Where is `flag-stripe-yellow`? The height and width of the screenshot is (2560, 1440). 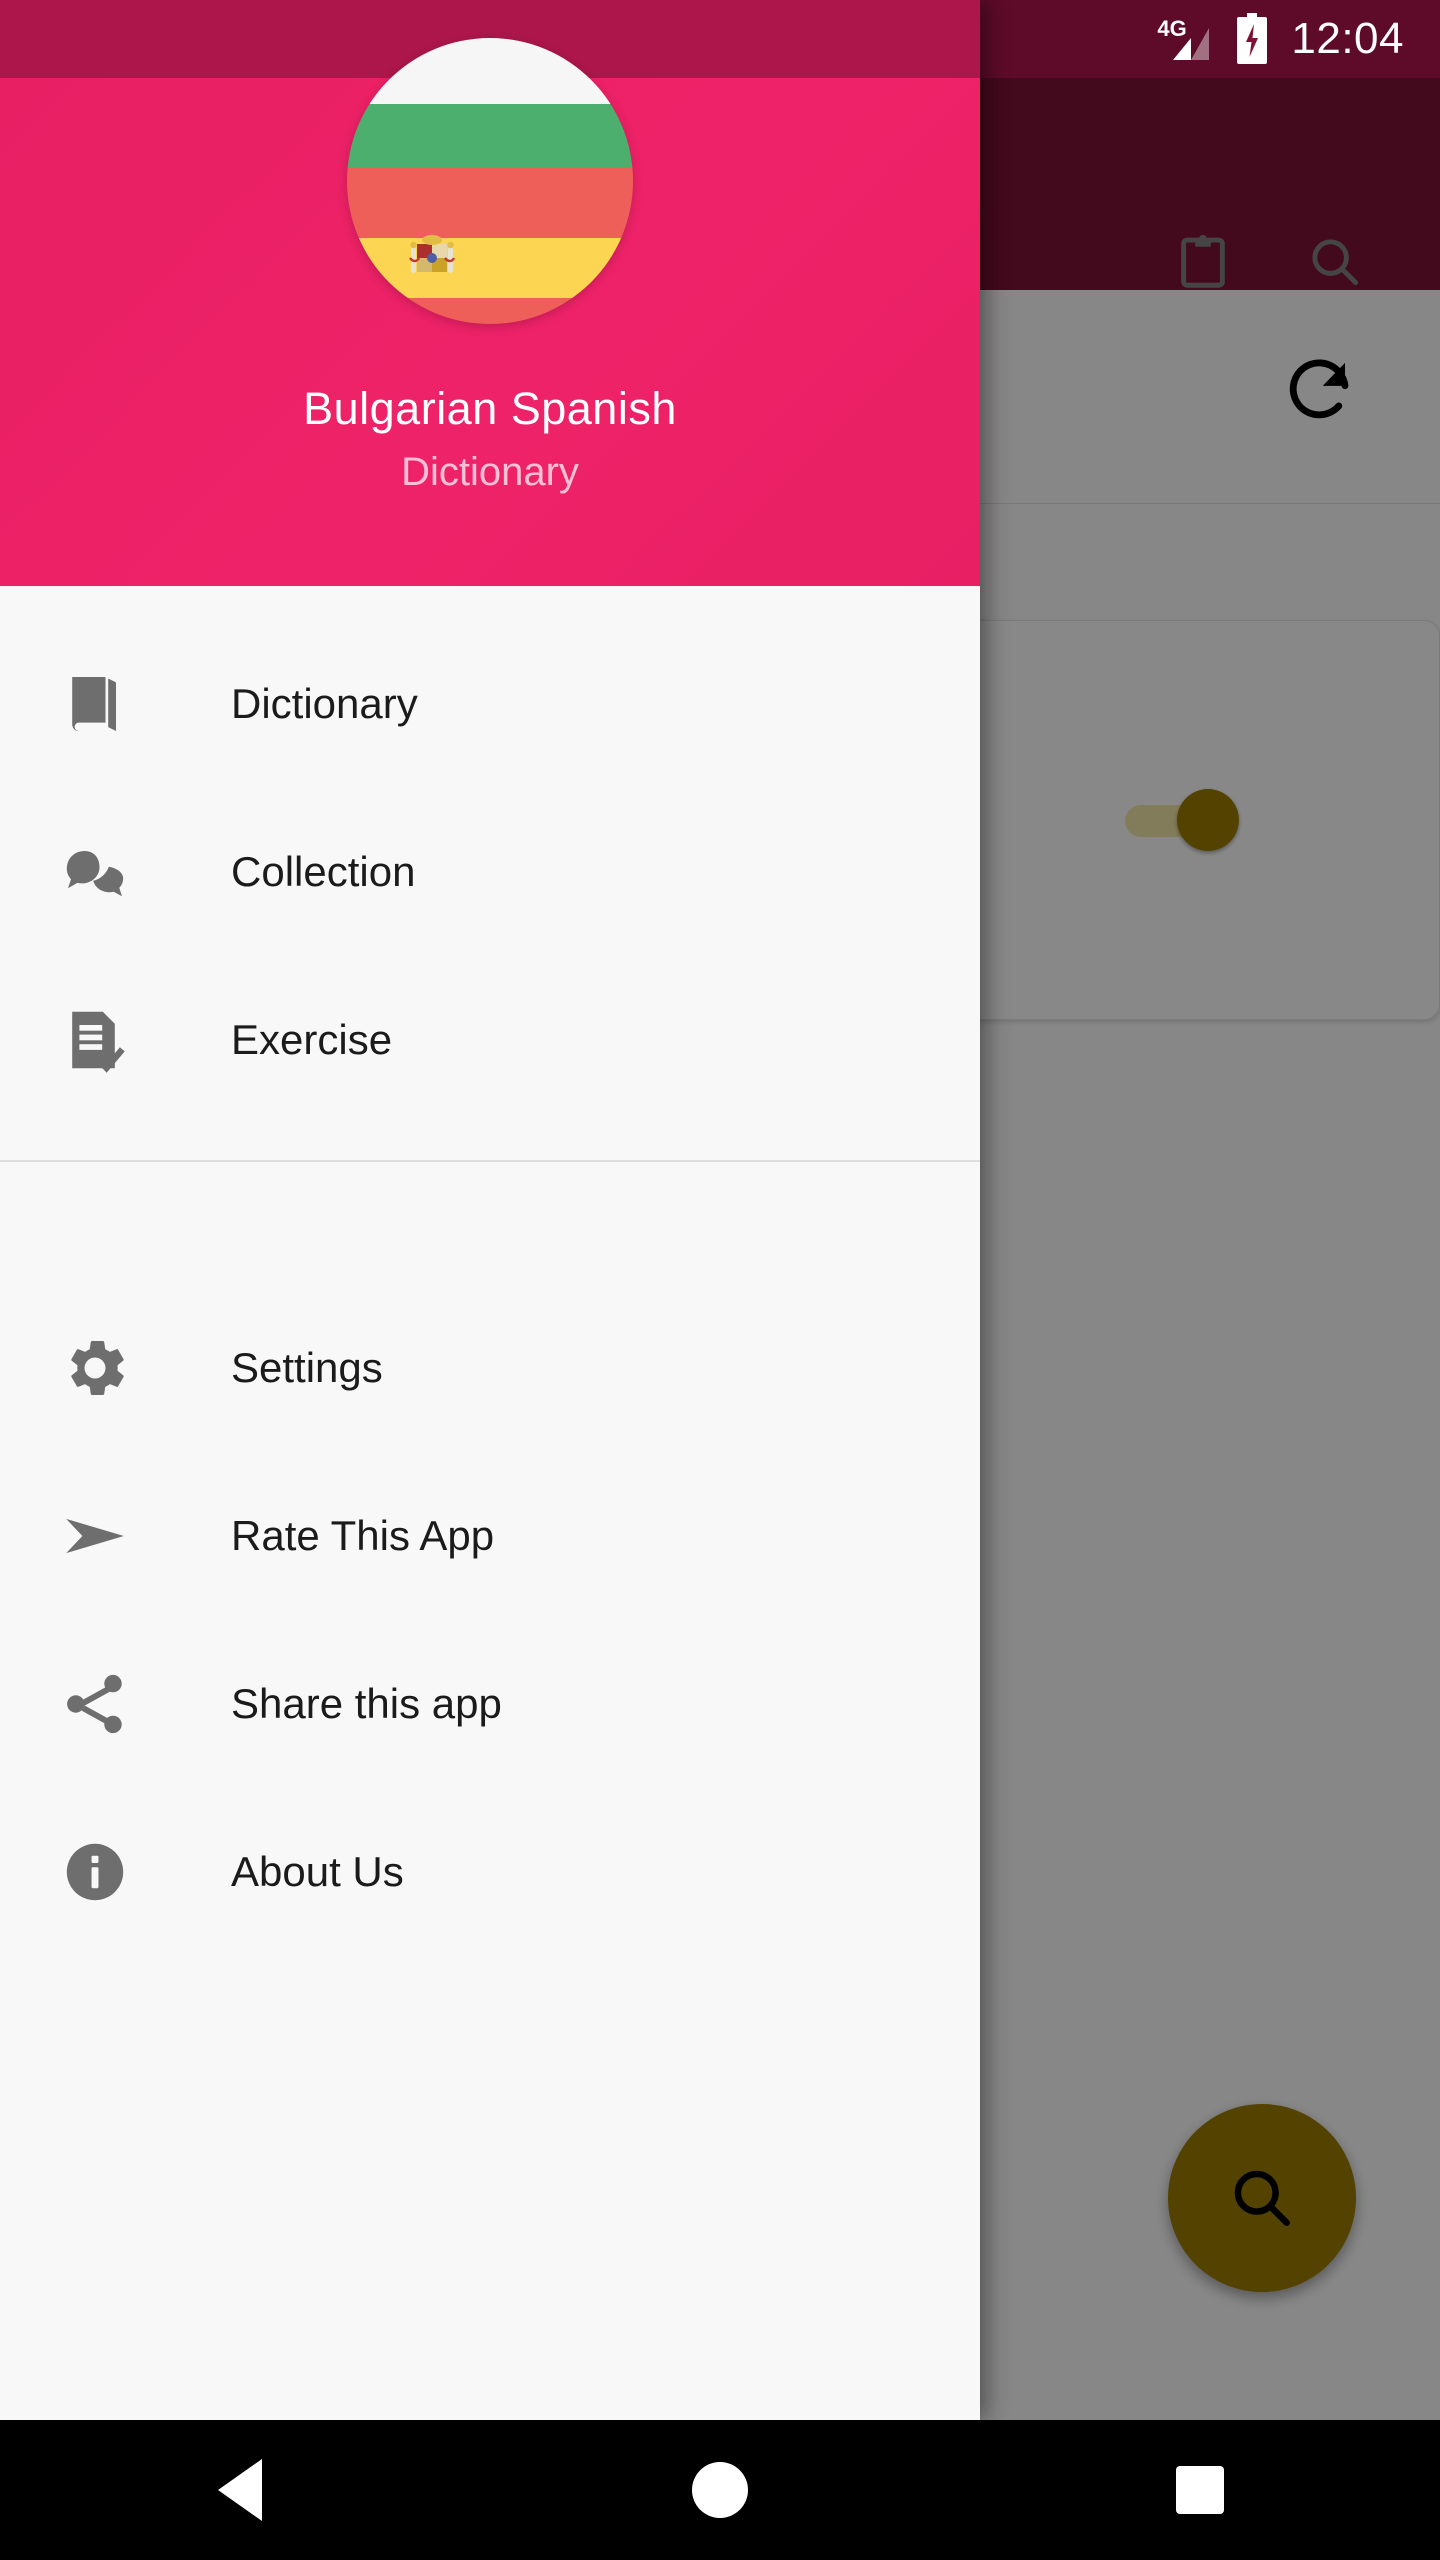
flag-stripe-yellow is located at coordinates (490, 268).